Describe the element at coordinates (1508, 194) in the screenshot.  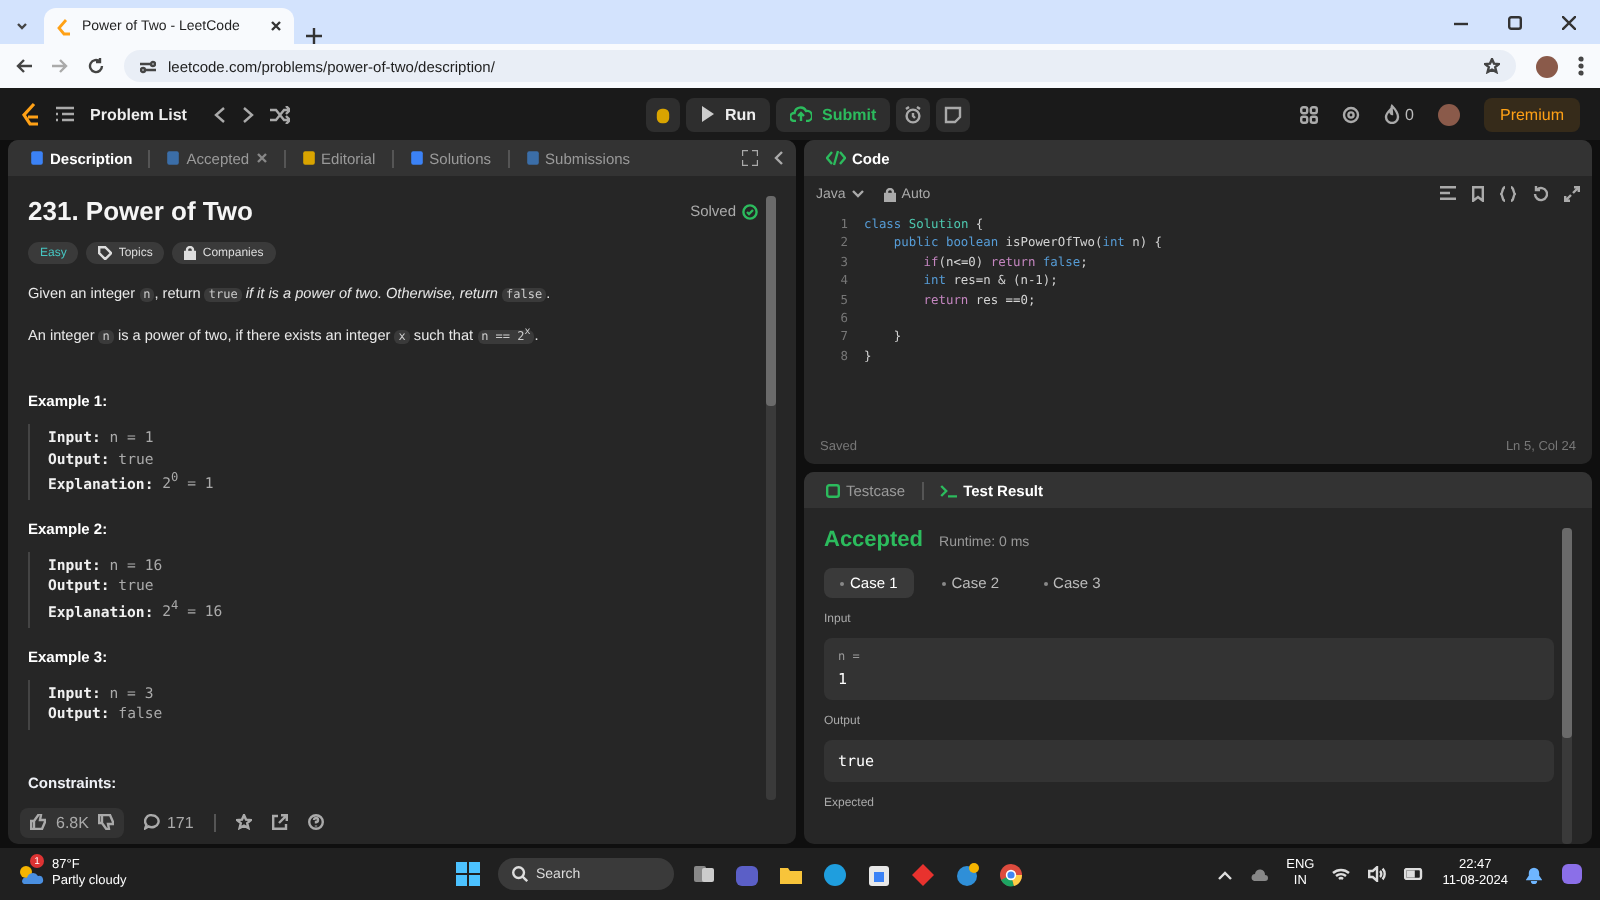
I see `braces-icon` at that location.